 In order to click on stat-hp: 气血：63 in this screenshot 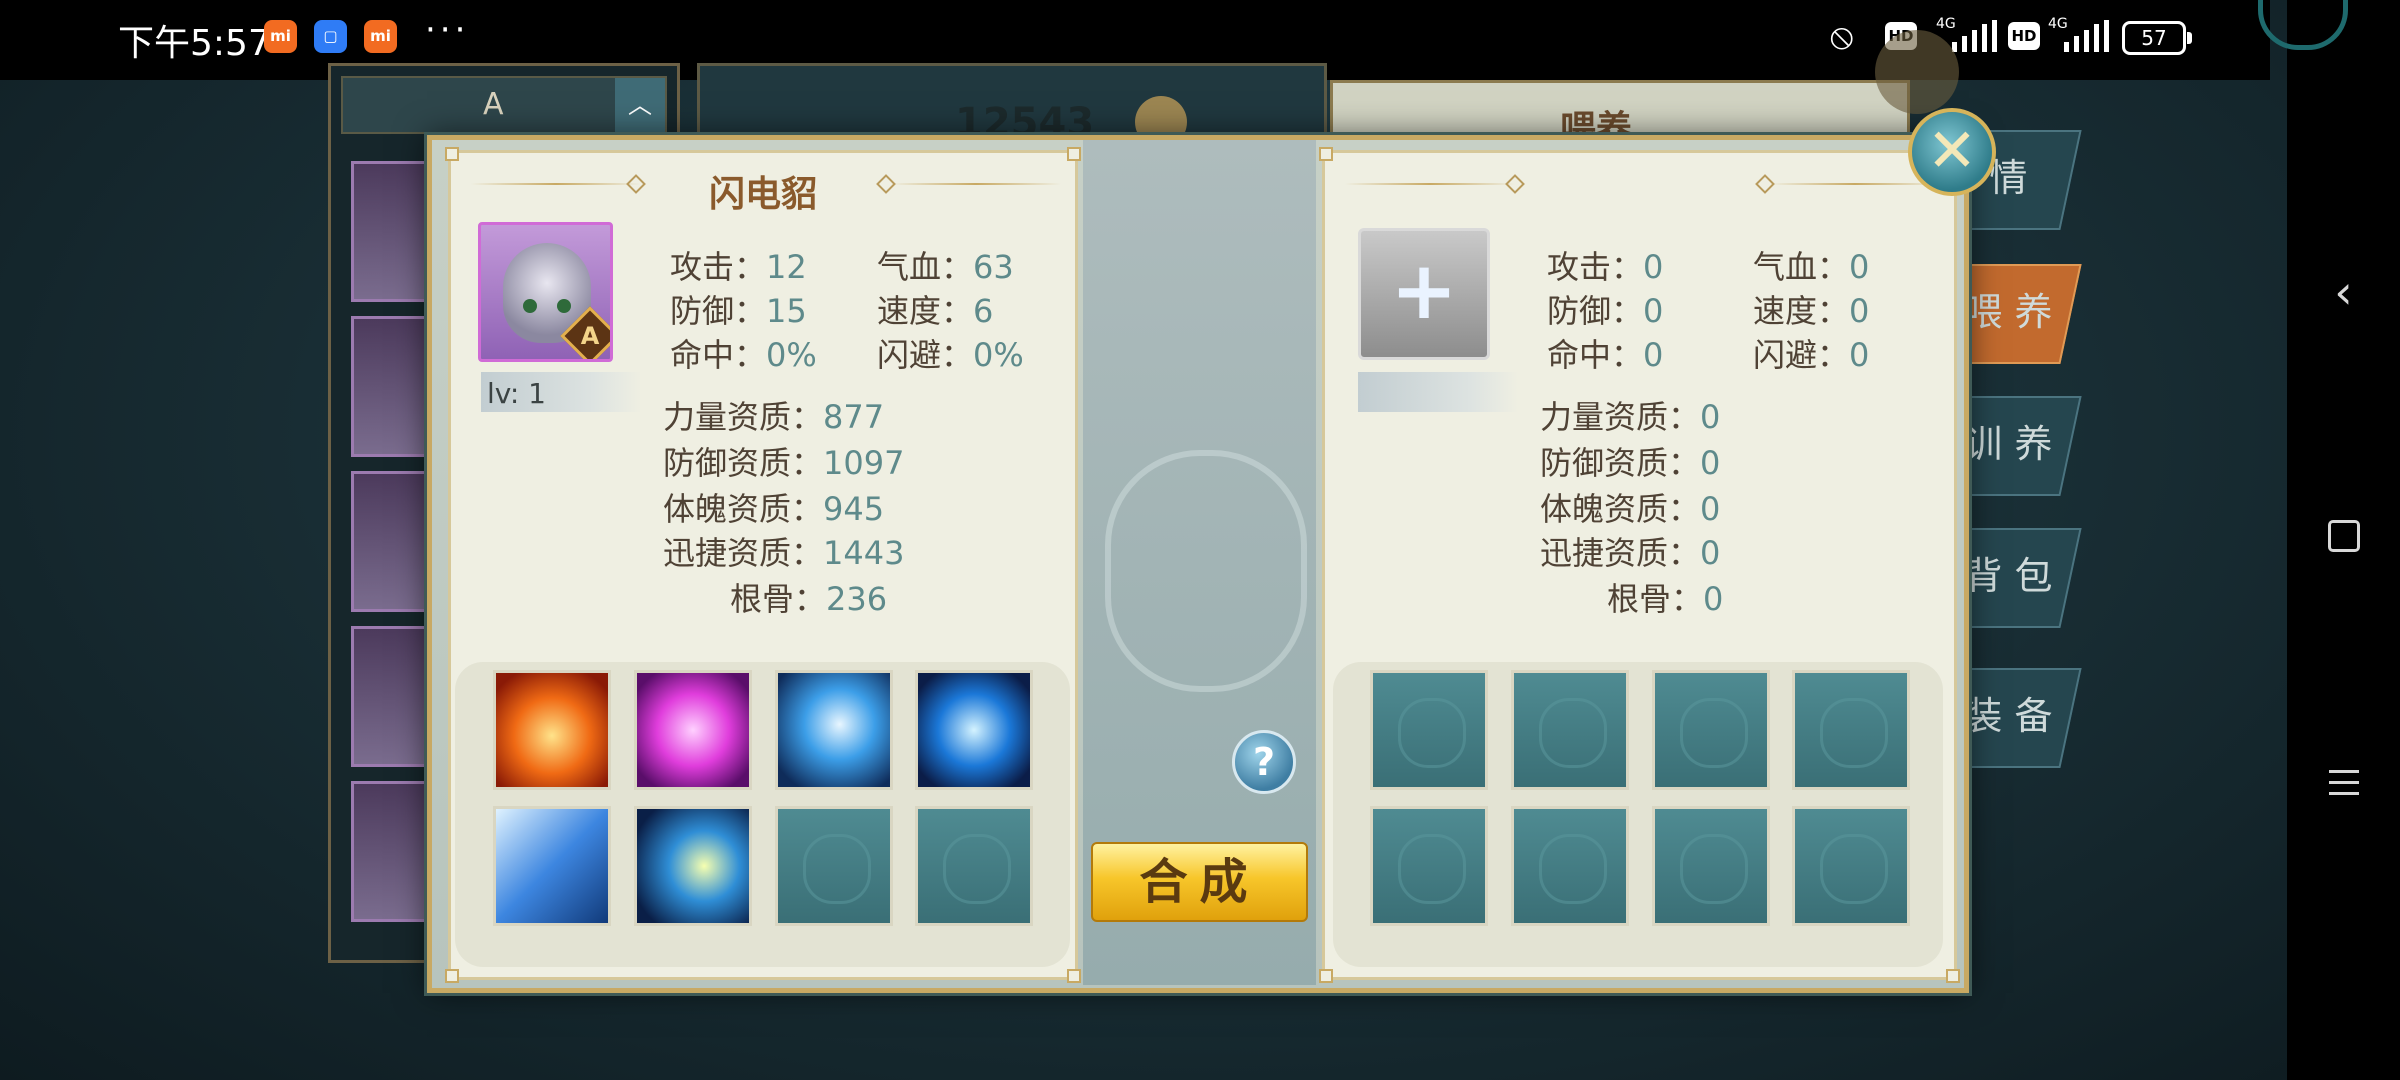, I will do `click(945, 267)`.